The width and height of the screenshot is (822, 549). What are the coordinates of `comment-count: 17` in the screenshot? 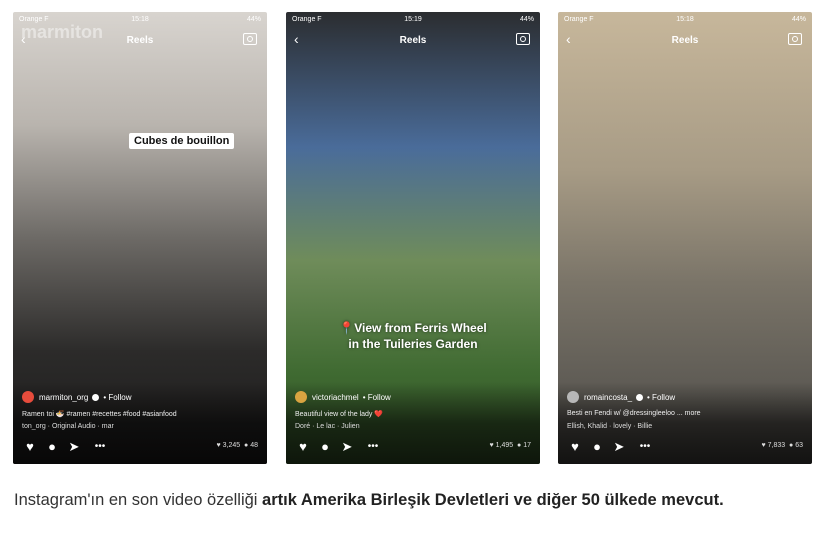 It's located at (527, 445).